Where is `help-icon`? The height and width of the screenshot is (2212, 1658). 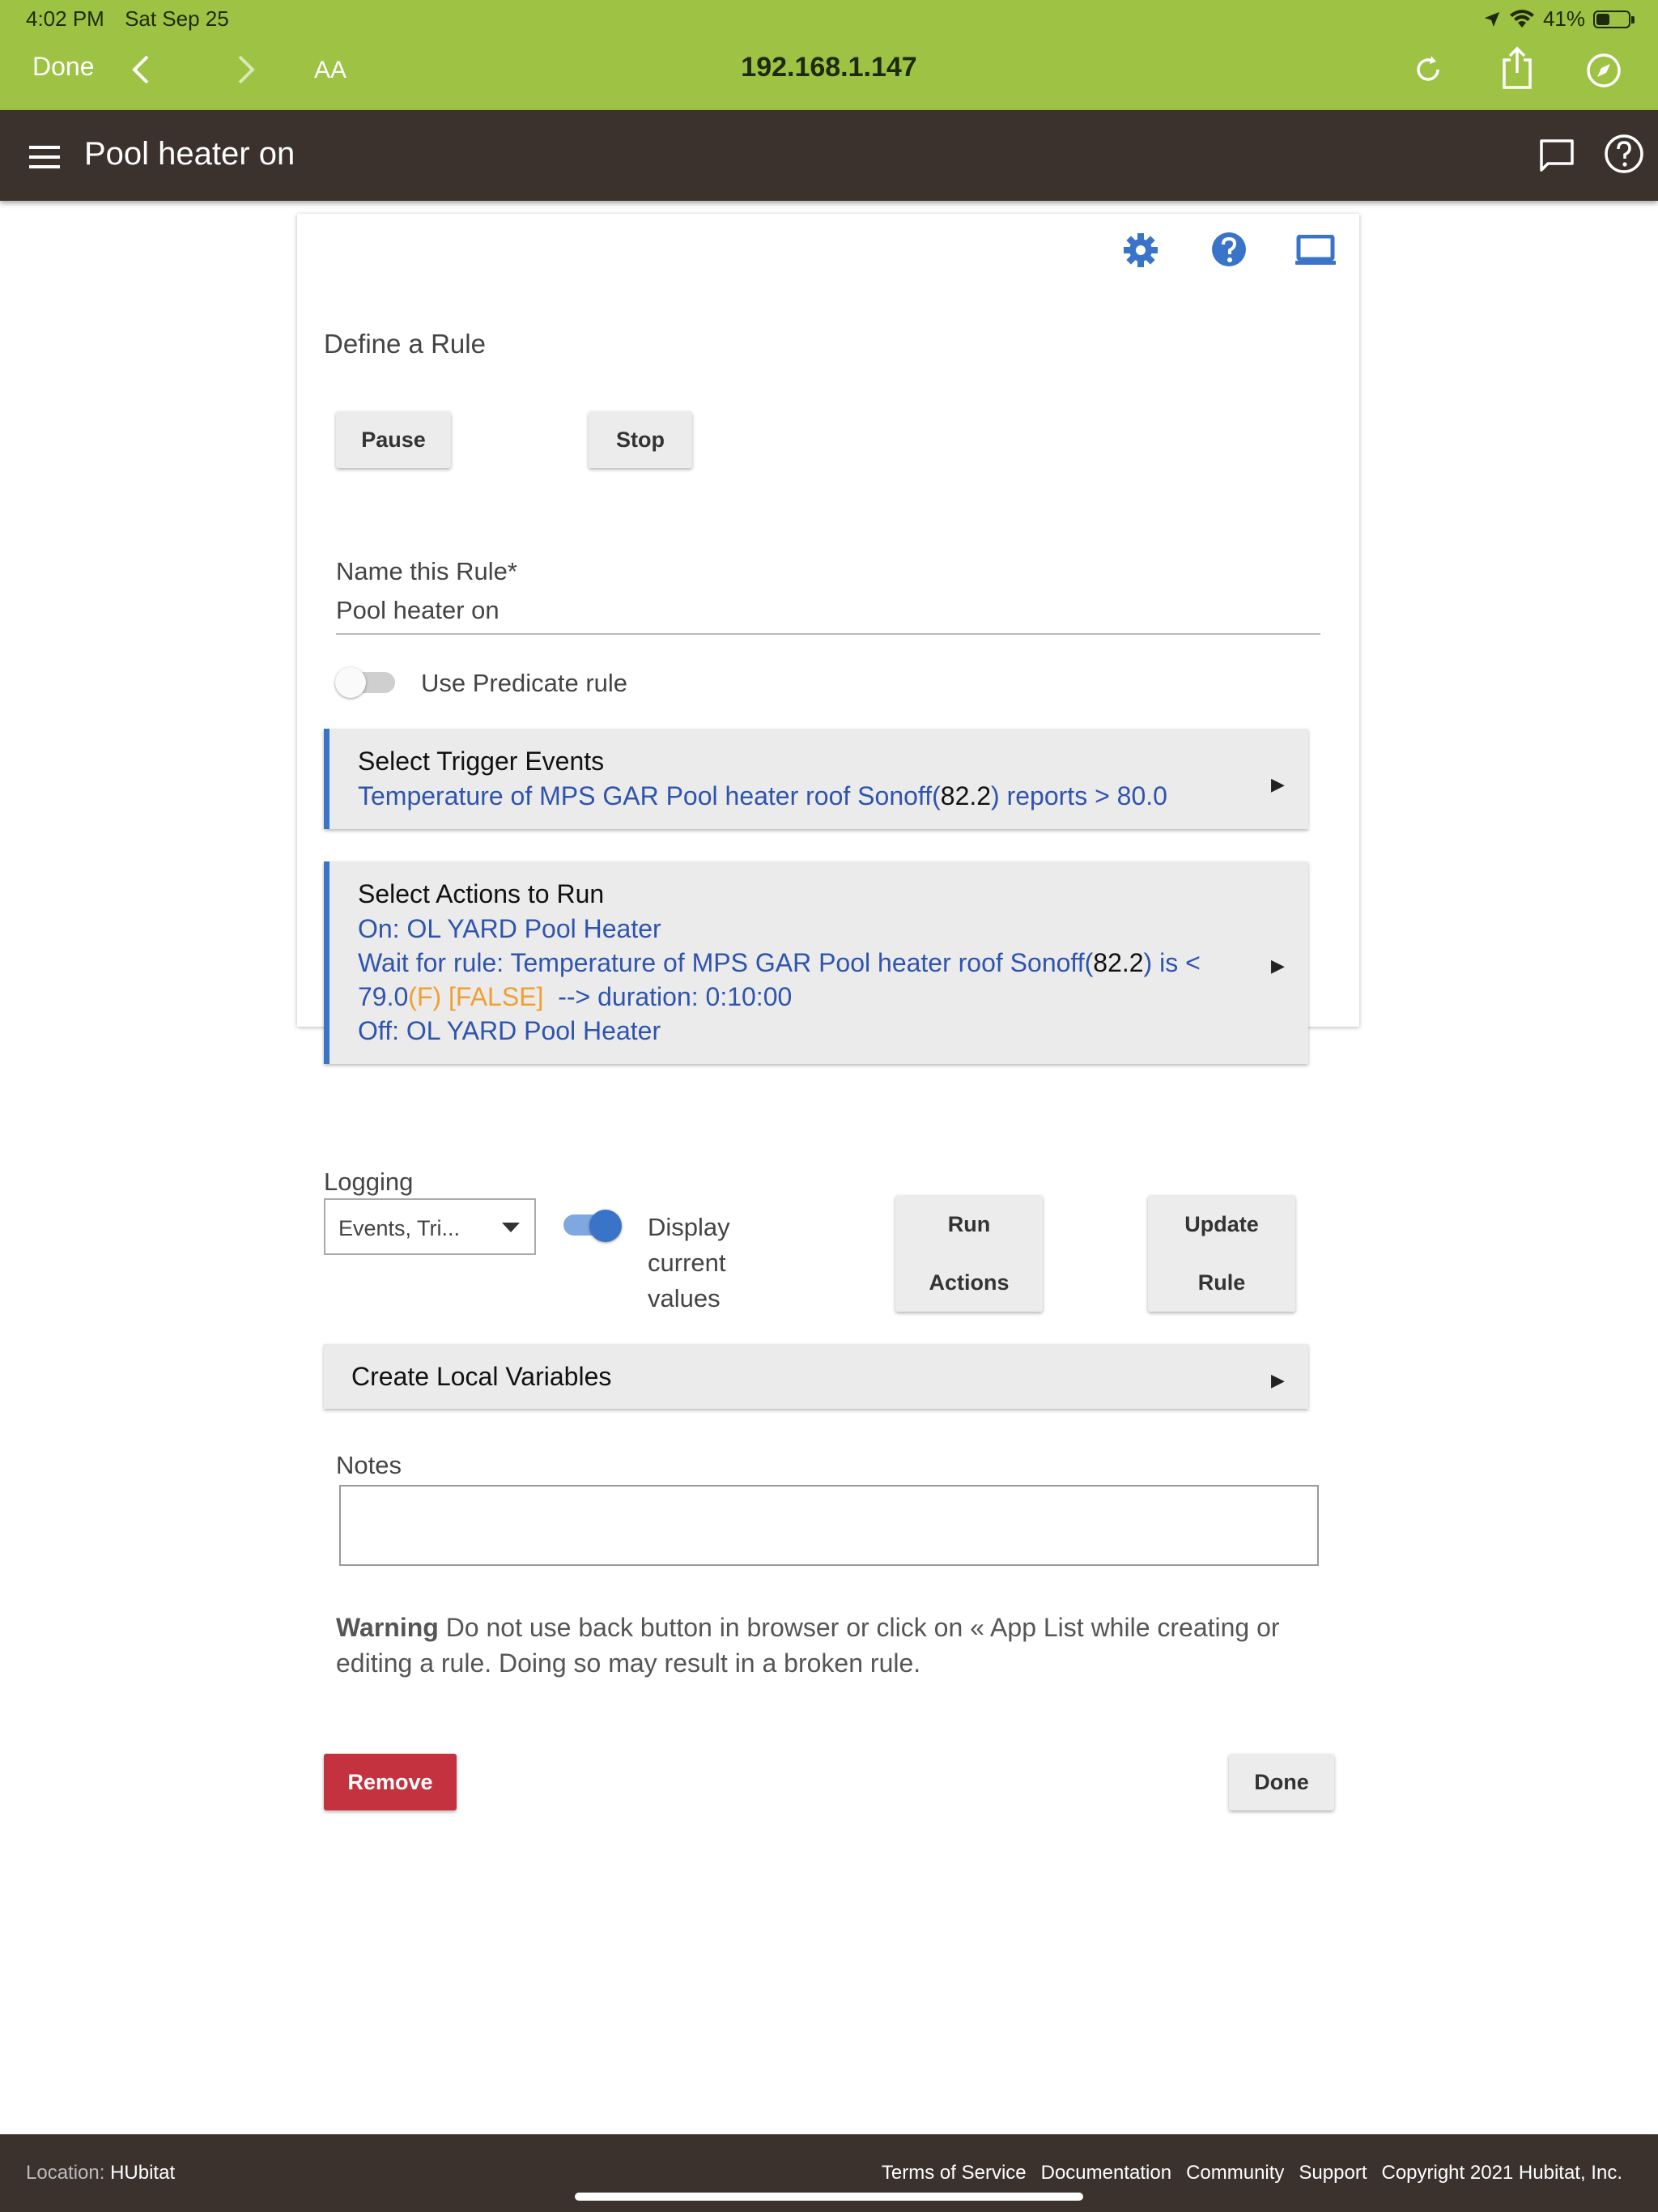
help-icon is located at coordinates (1624, 154).